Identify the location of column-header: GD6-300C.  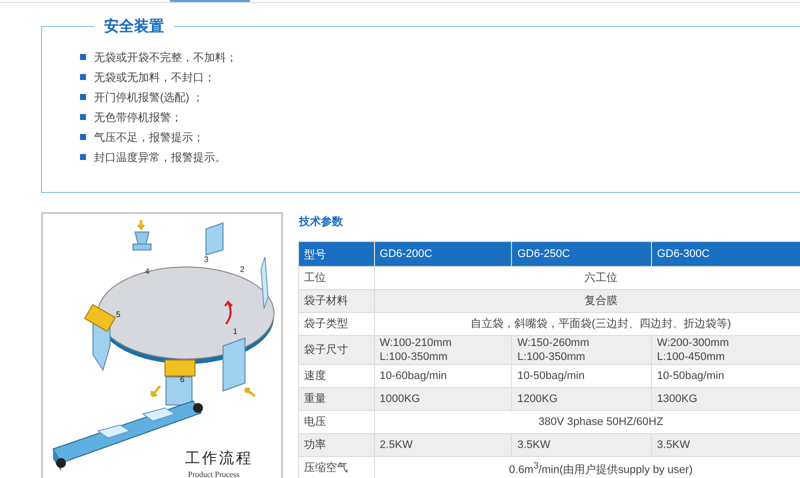
(725, 254).